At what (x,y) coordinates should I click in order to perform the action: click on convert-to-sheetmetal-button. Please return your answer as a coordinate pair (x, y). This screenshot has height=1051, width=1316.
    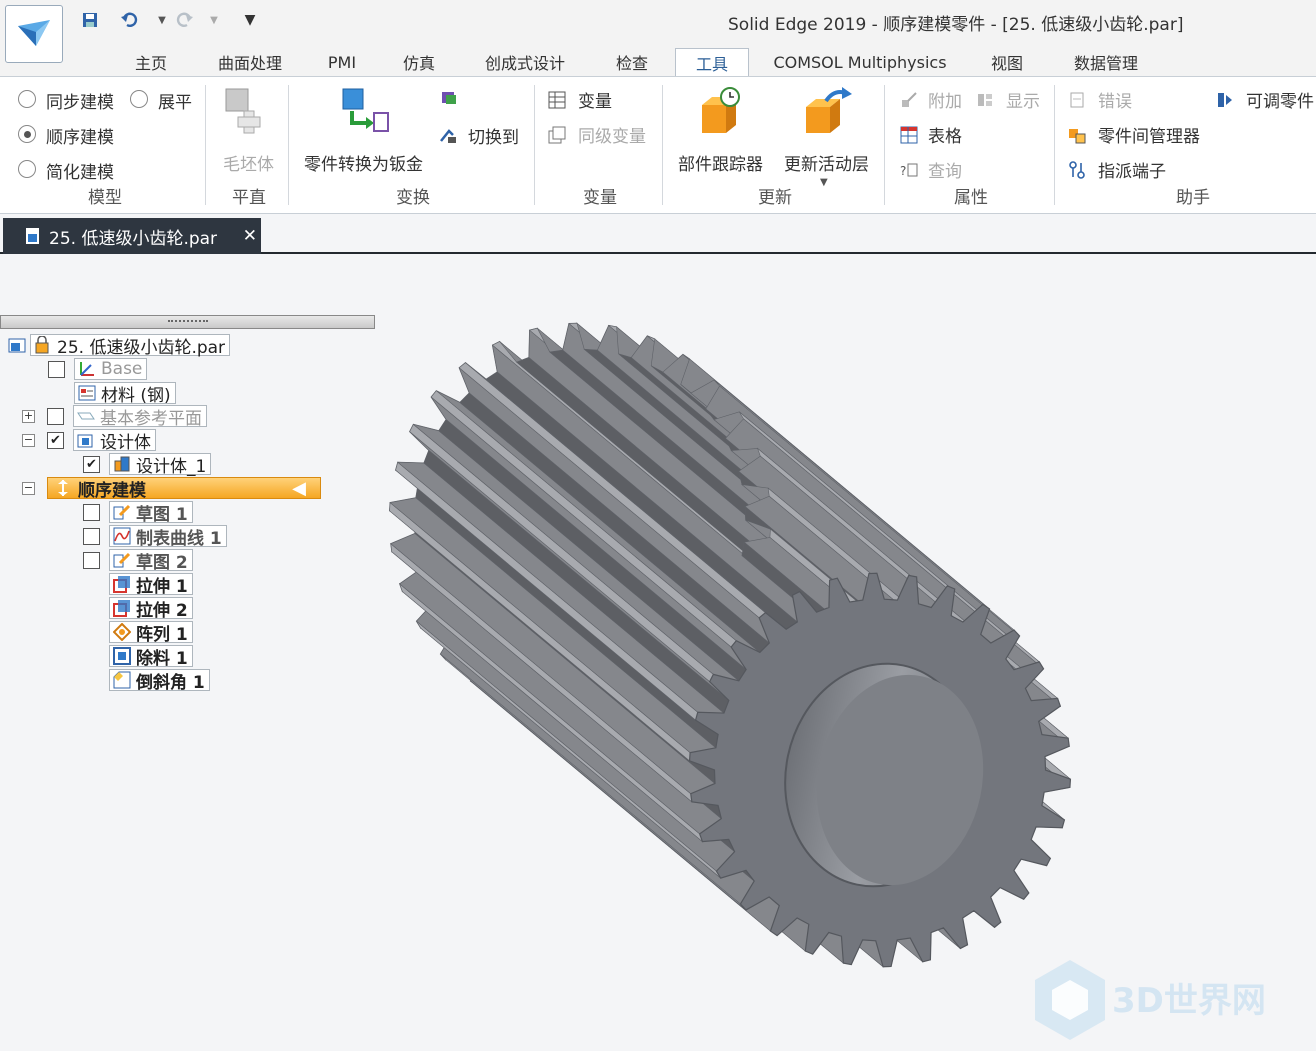
    Looking at the image, I should click on (366, 115).